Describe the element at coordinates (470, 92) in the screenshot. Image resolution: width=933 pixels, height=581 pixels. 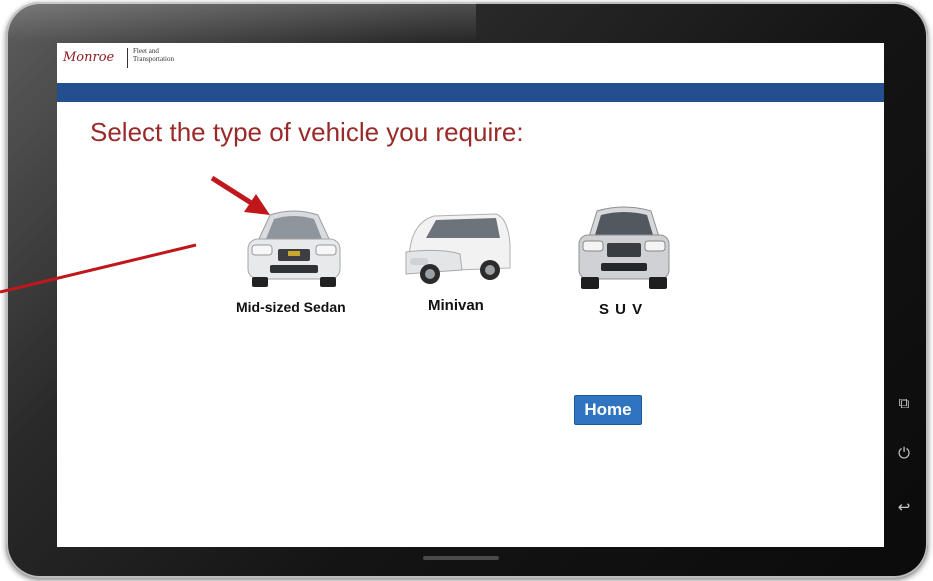
I see `header-bar` at that location.